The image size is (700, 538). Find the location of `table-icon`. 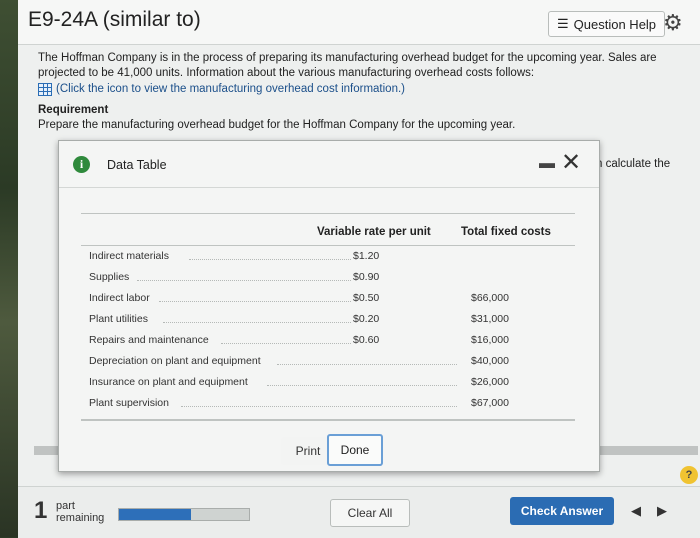

table-icon is located at coordinates (45, 89).